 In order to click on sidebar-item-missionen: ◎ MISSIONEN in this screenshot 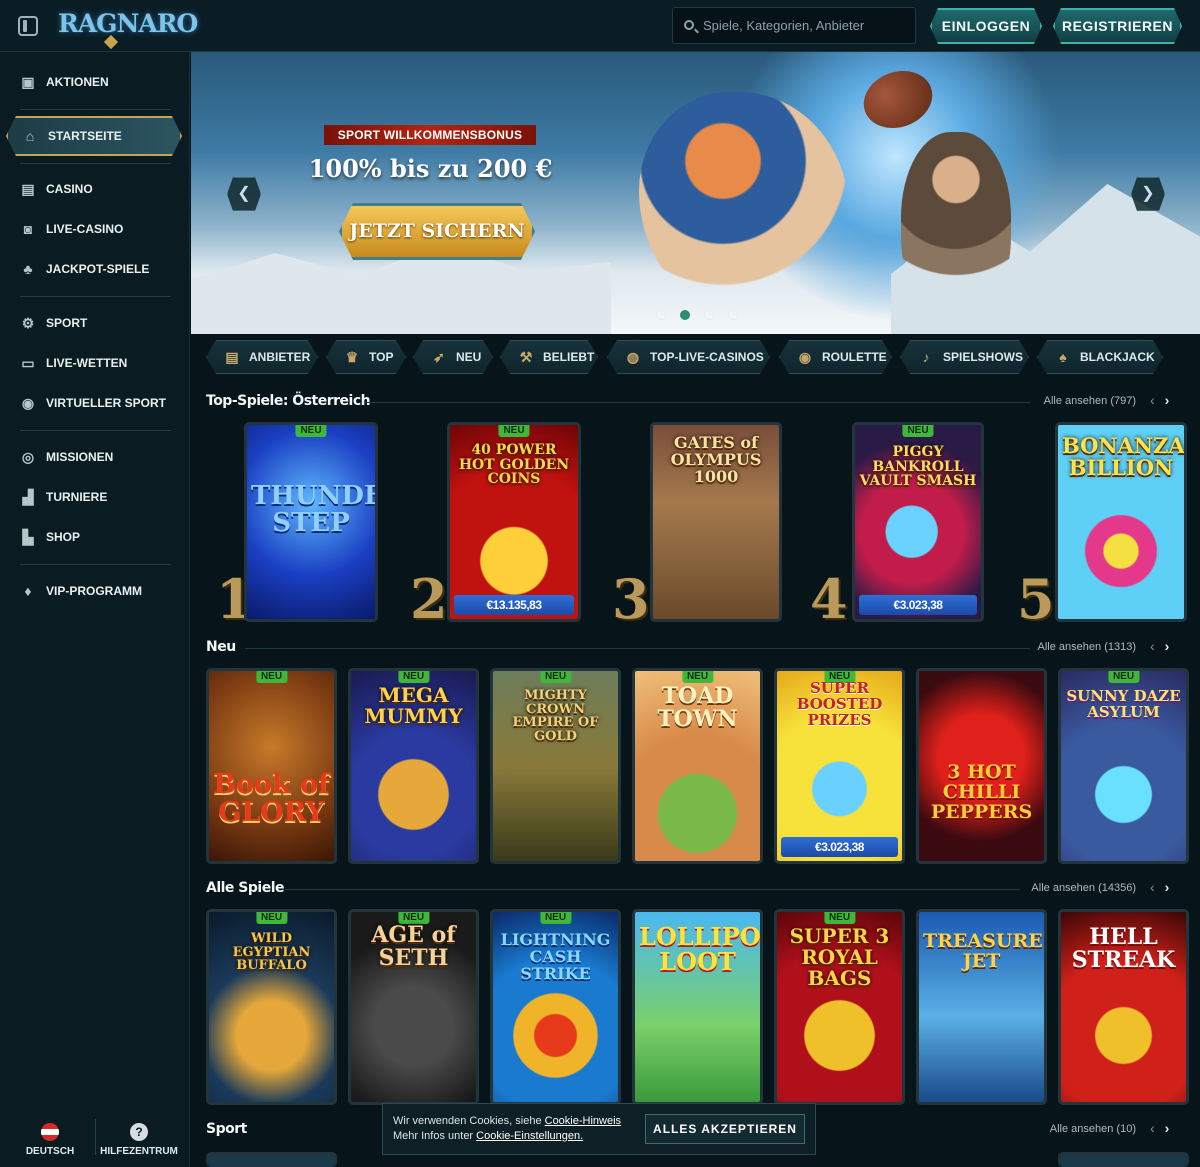, I will do `click(94, 457)`.